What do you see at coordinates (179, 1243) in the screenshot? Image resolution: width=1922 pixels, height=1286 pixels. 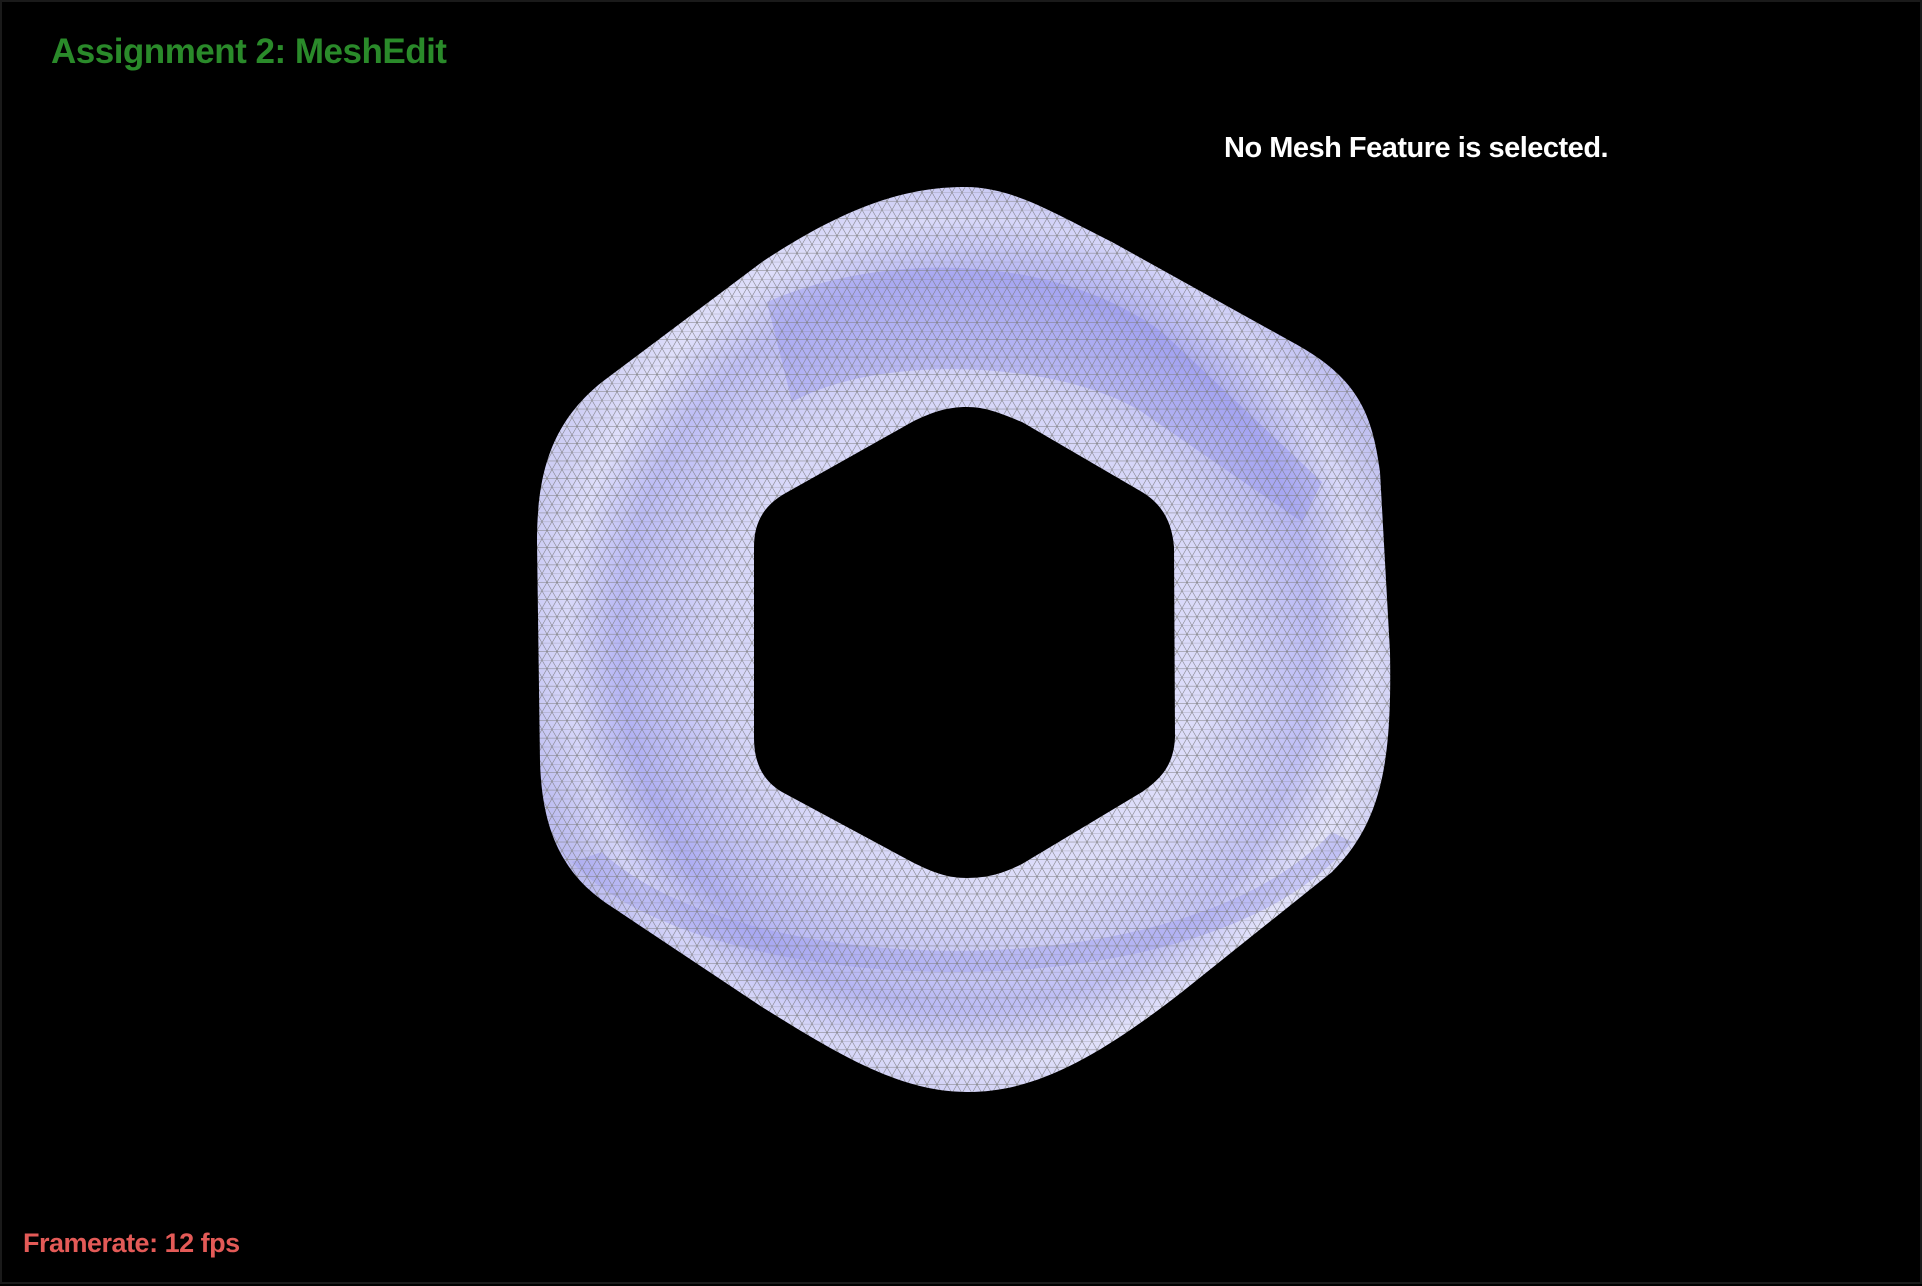 I see `framerate-value: 12` at bounding box center [179, 1243].